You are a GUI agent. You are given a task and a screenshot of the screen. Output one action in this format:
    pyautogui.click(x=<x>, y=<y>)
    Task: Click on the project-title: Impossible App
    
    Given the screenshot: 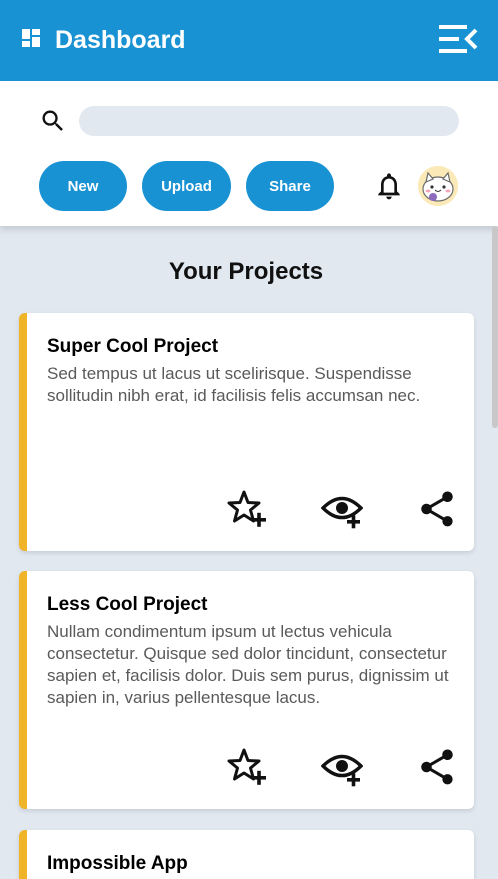 What is the action you would take?
    pyautogui.click(x=117, y=863)
    